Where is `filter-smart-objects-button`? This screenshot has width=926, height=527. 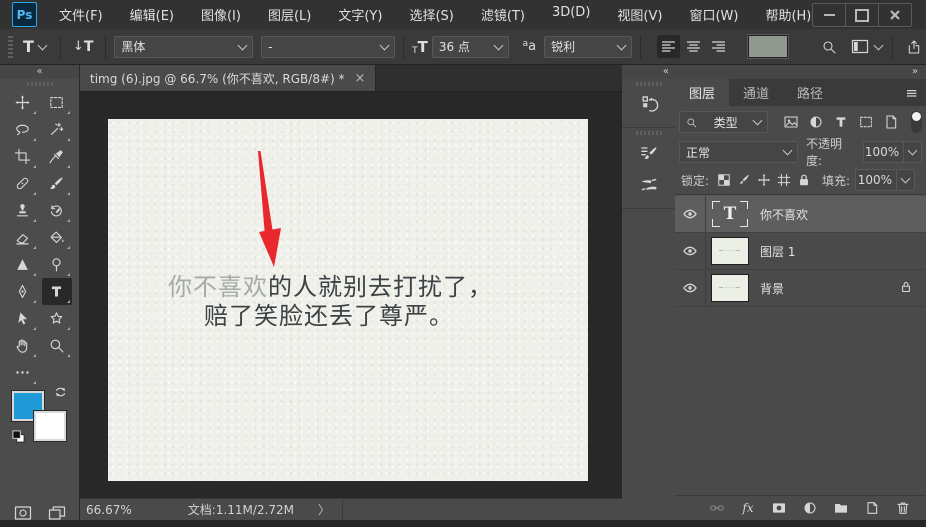 filter-smart-objects-button is located at coordinates (890, 122).